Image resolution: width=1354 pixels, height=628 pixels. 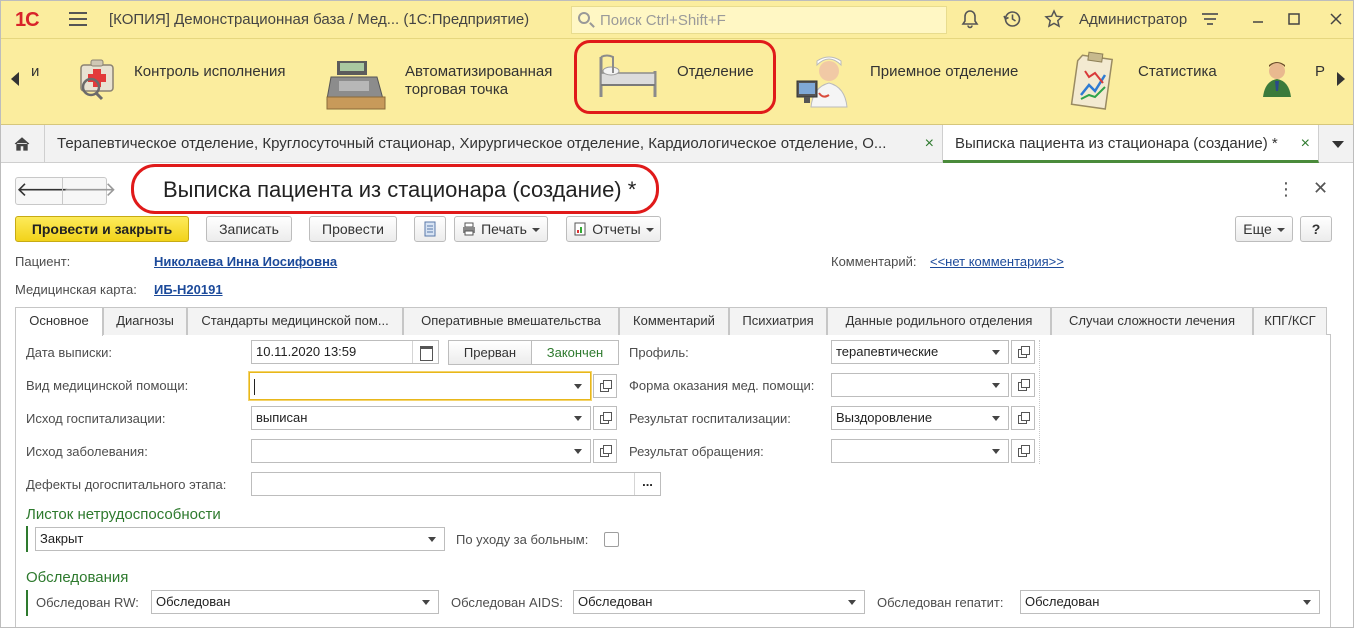 What do you see at coordinates (611, 539) in the screenshot?
I see `care-for-patient-checkbox` at bounding box center [611, 539].